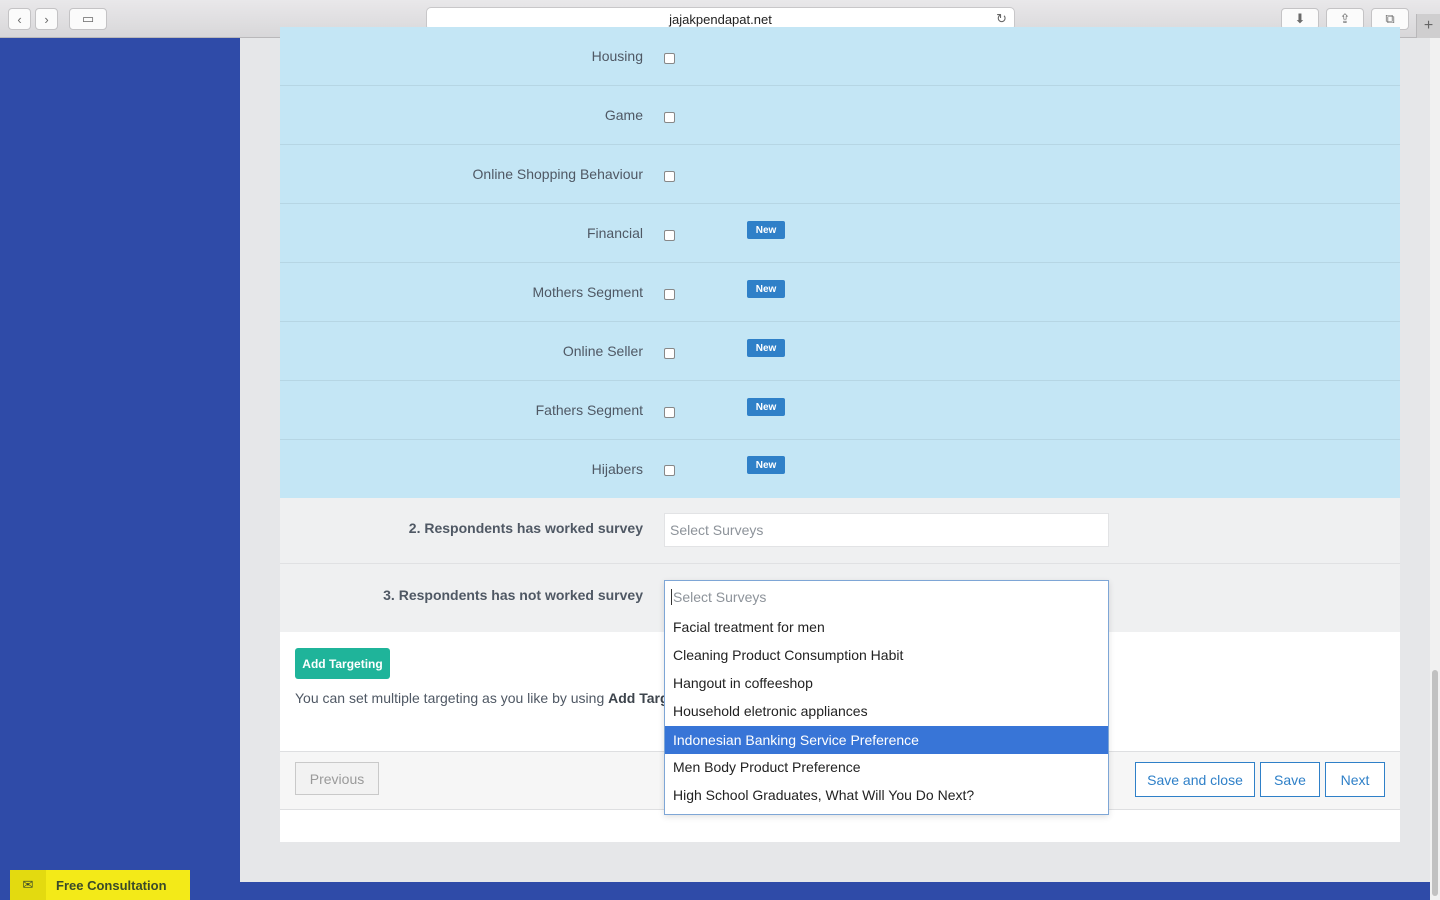 The image size is (1440, 900). I want to click on sidebar-icon: ▭, so click(88, 18).